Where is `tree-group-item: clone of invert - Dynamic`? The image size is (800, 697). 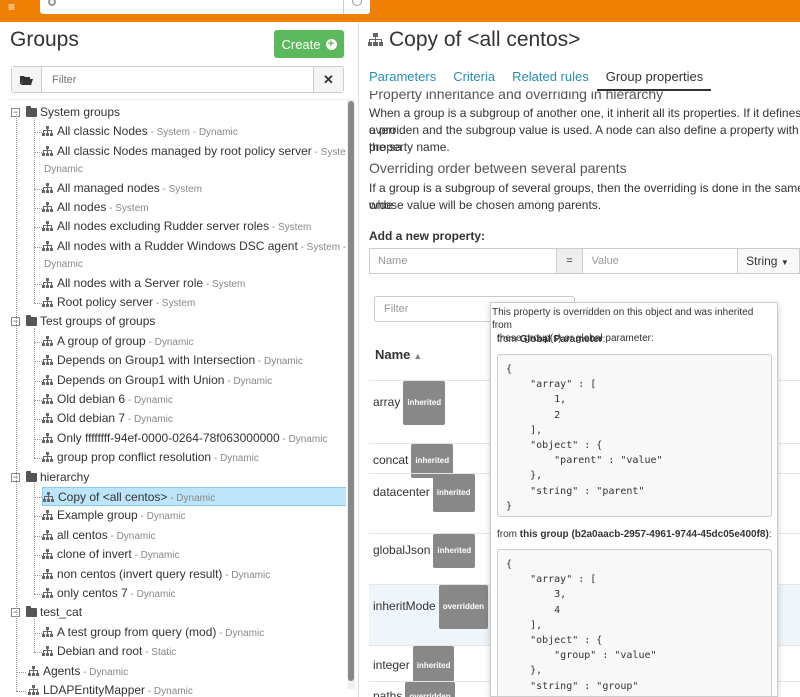 tree-group-item: clone of invert - Dynamic is located at coordinates (111, 554).